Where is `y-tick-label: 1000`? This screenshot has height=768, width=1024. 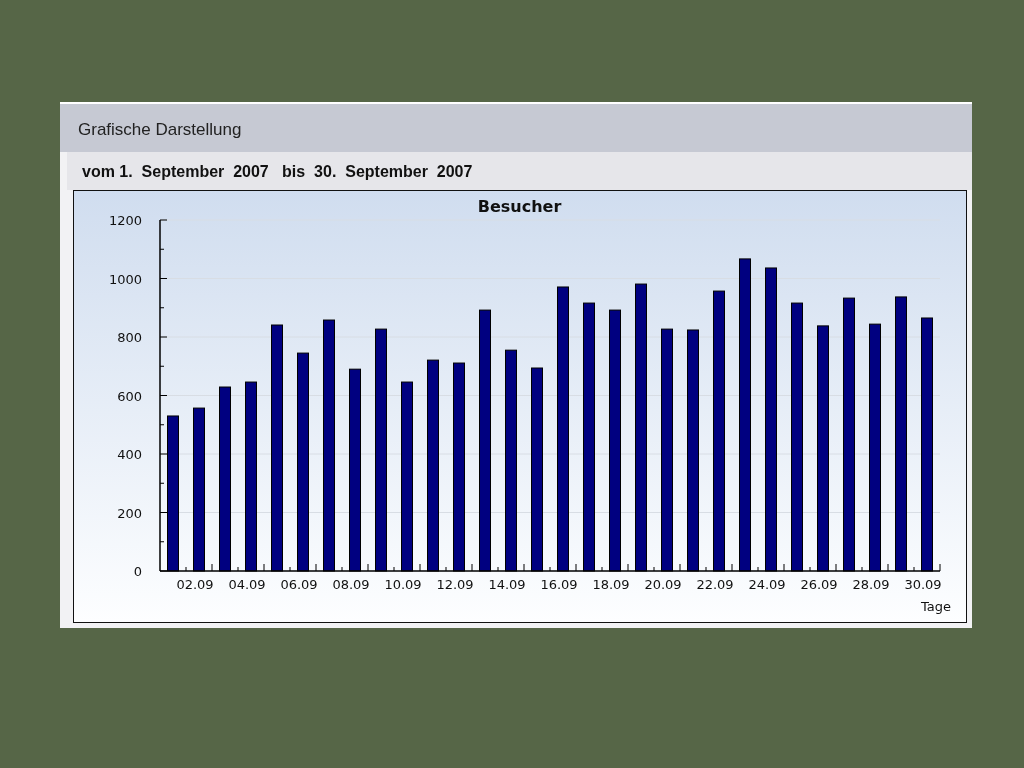 y-tick-label: 1000 is located at coordinates (125, 279).